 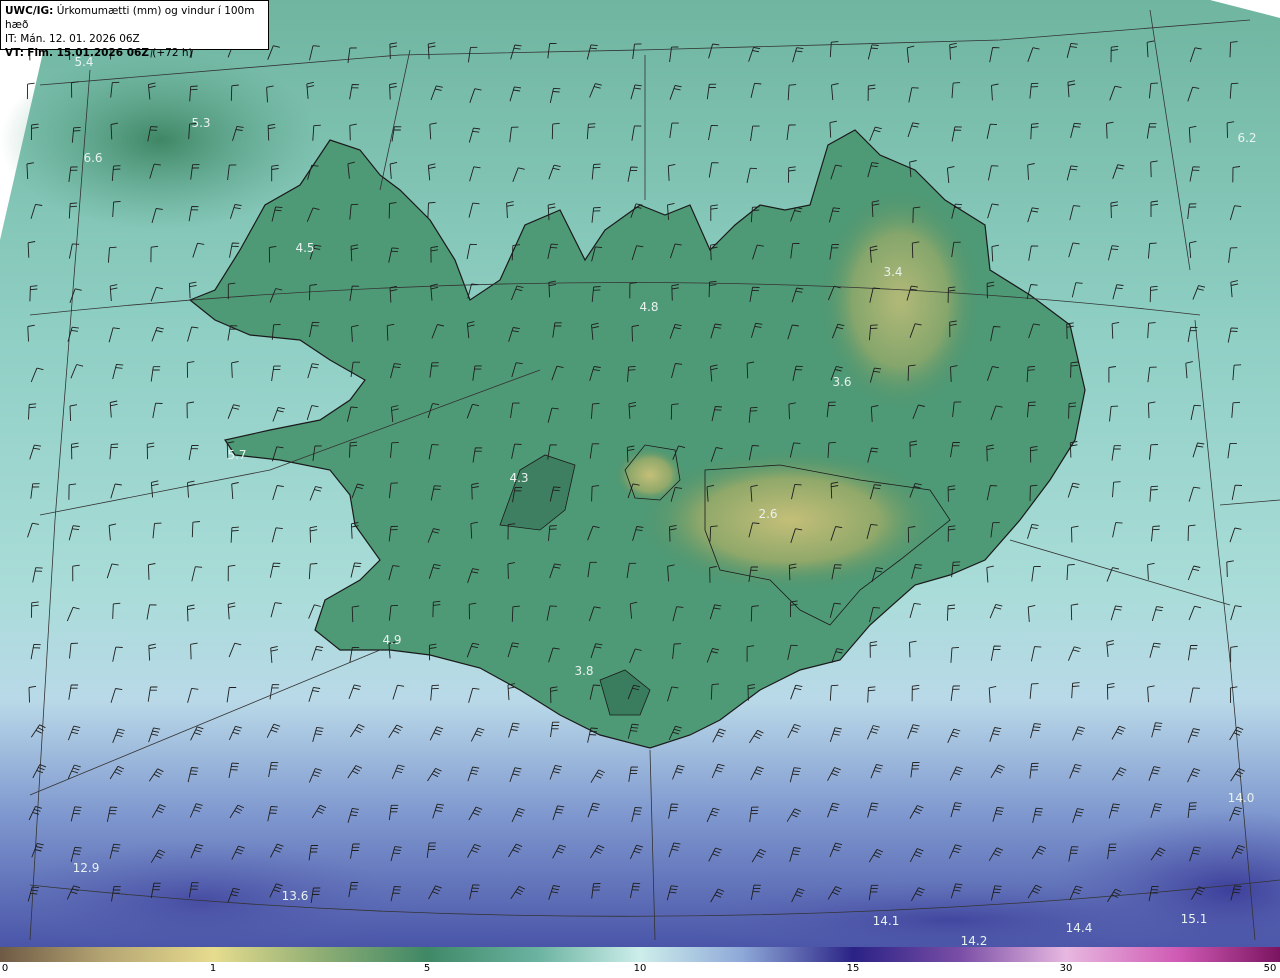 I want to click on colorbar-tick: 0, so click(x=5, y=968).